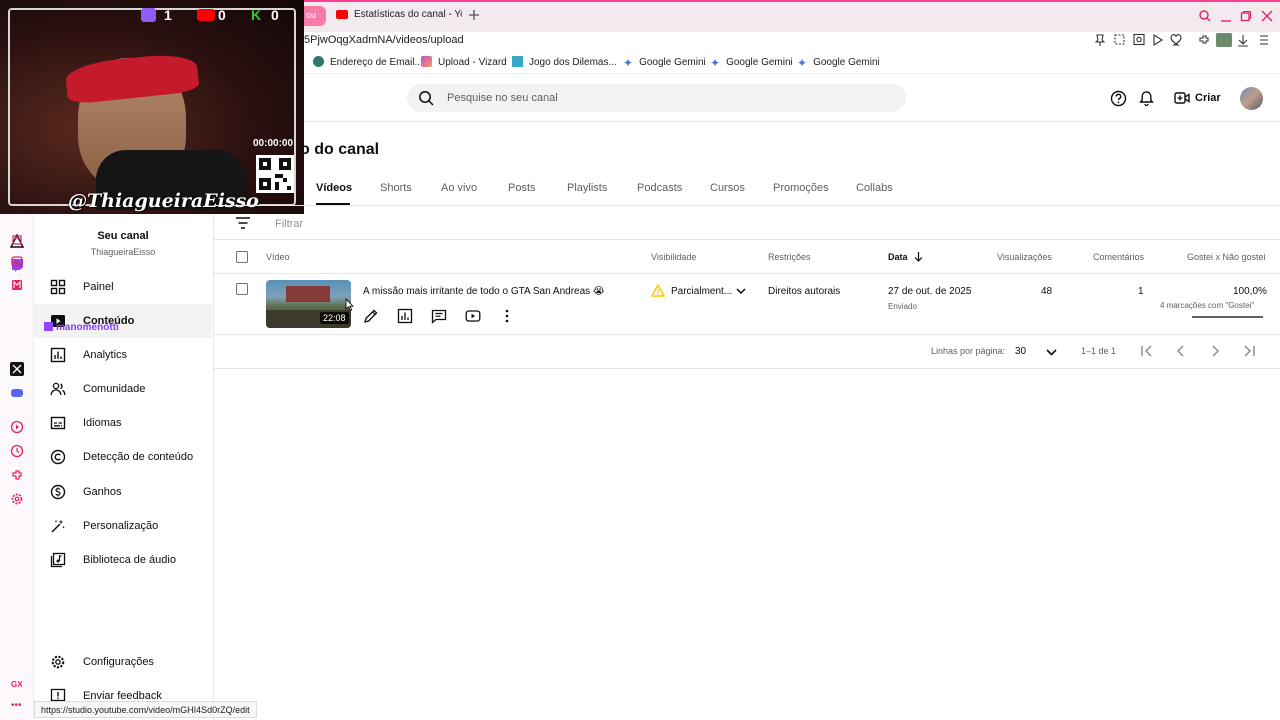  Describe the element at coordinates (1181, 351) in the screenshot. I see `previous-page-icon` at that location.